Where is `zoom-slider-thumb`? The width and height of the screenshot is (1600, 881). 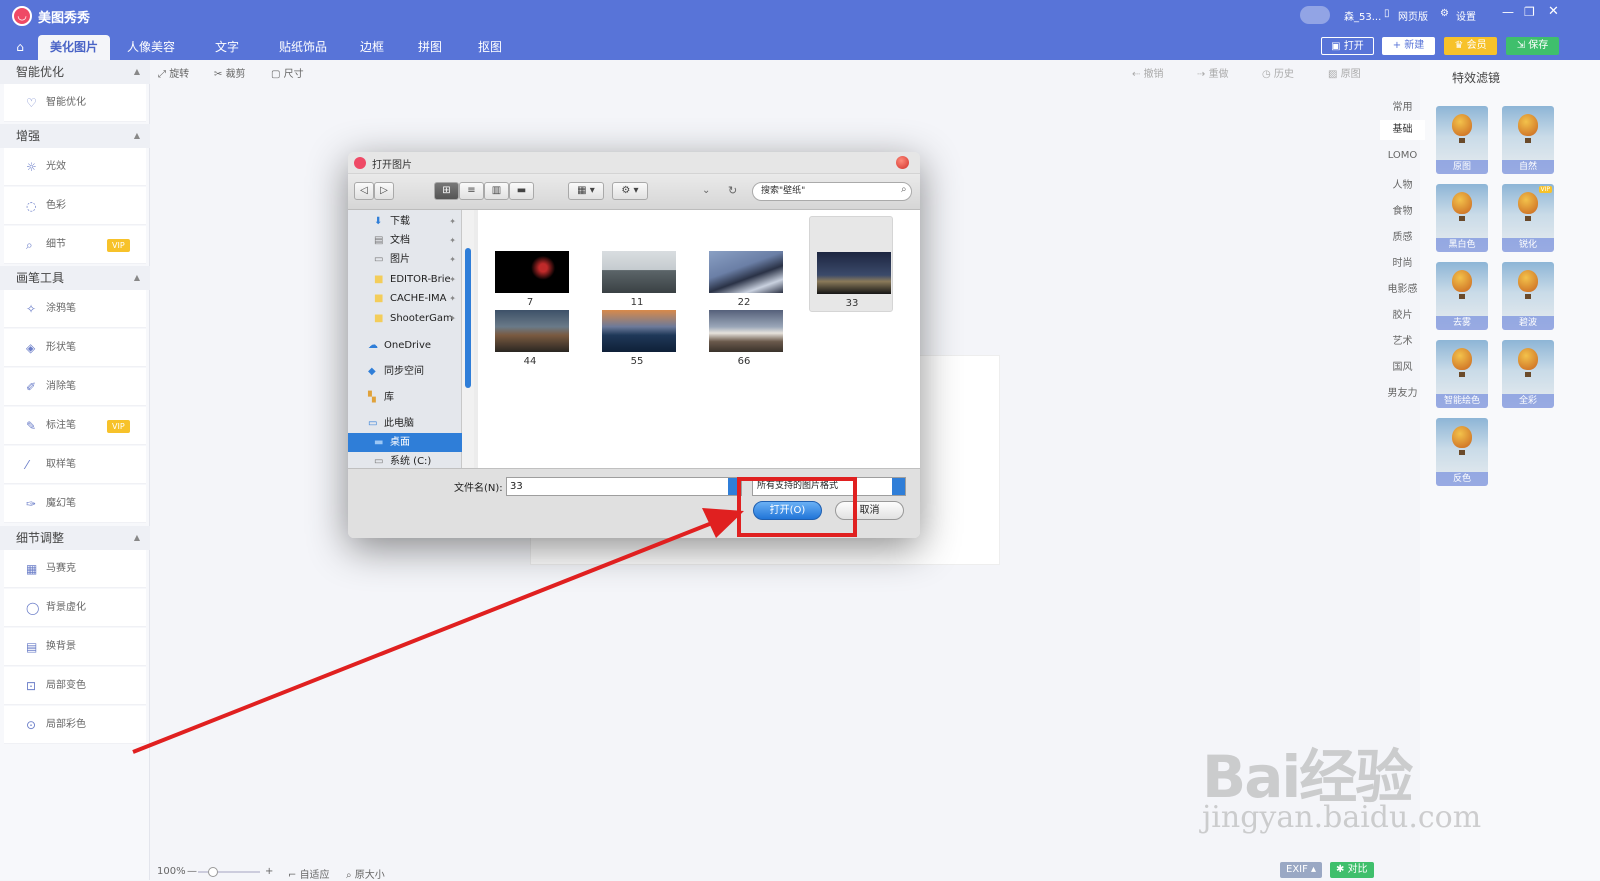 zoom-slider-thumb is located at coordinates (213, 872).